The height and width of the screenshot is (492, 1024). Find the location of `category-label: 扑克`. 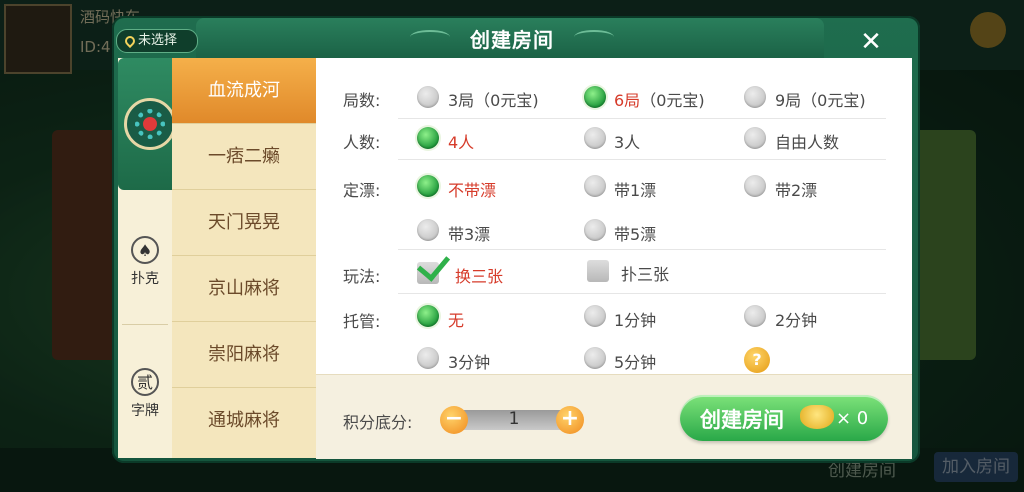

category-label: 扑克 is located at coordinates (145, 279).